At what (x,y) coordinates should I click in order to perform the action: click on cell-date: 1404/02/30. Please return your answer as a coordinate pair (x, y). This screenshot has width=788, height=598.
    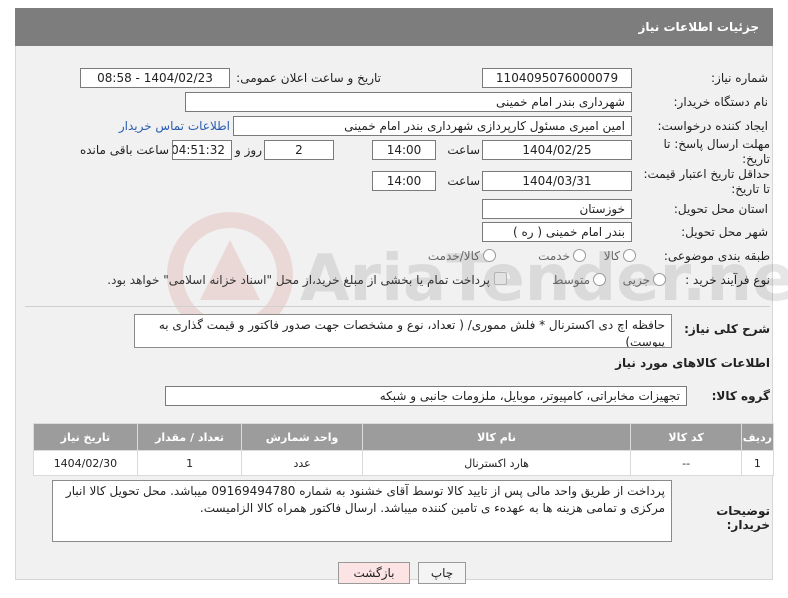
    Looking at the image, I should click on (85, 463).